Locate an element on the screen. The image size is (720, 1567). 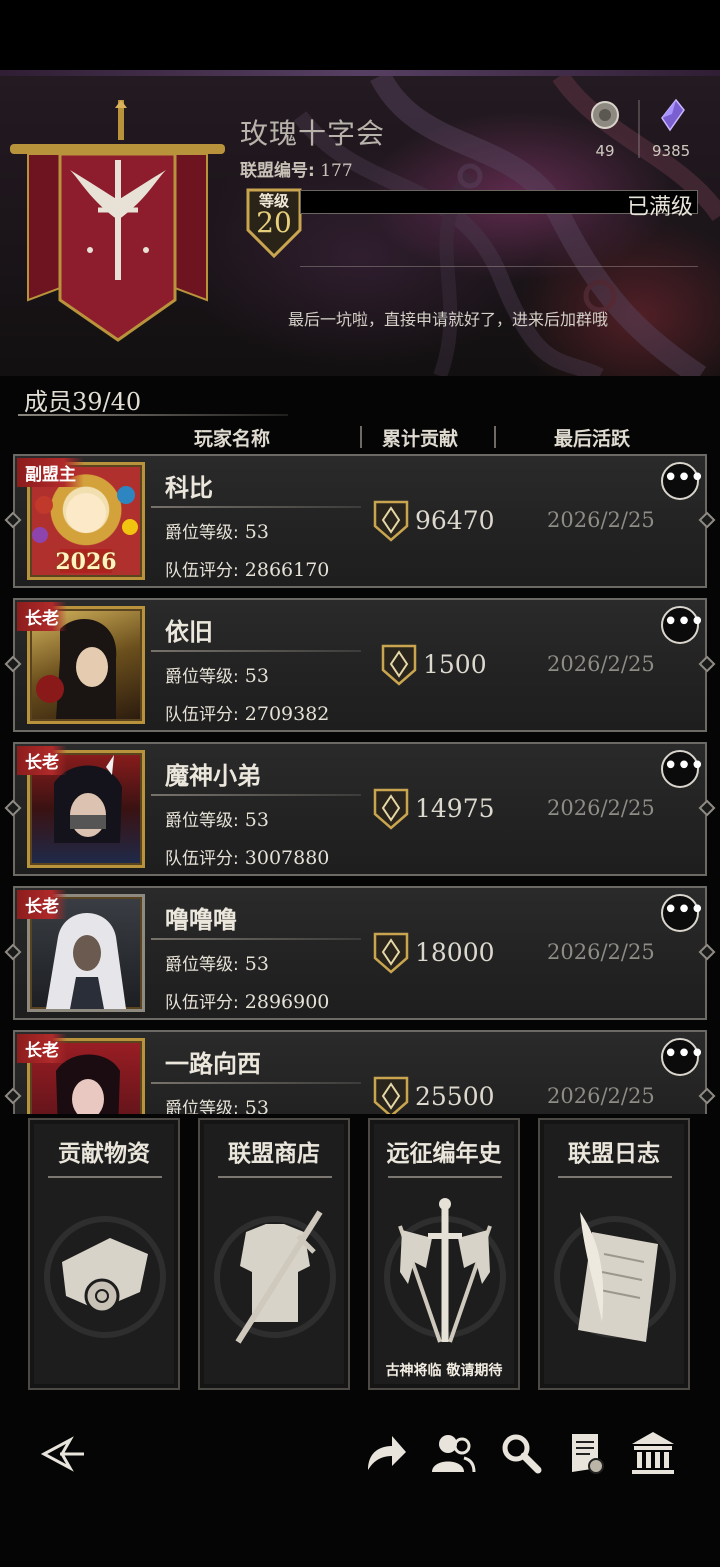
armor-sword-icon is located at coordinates (275, 1277).